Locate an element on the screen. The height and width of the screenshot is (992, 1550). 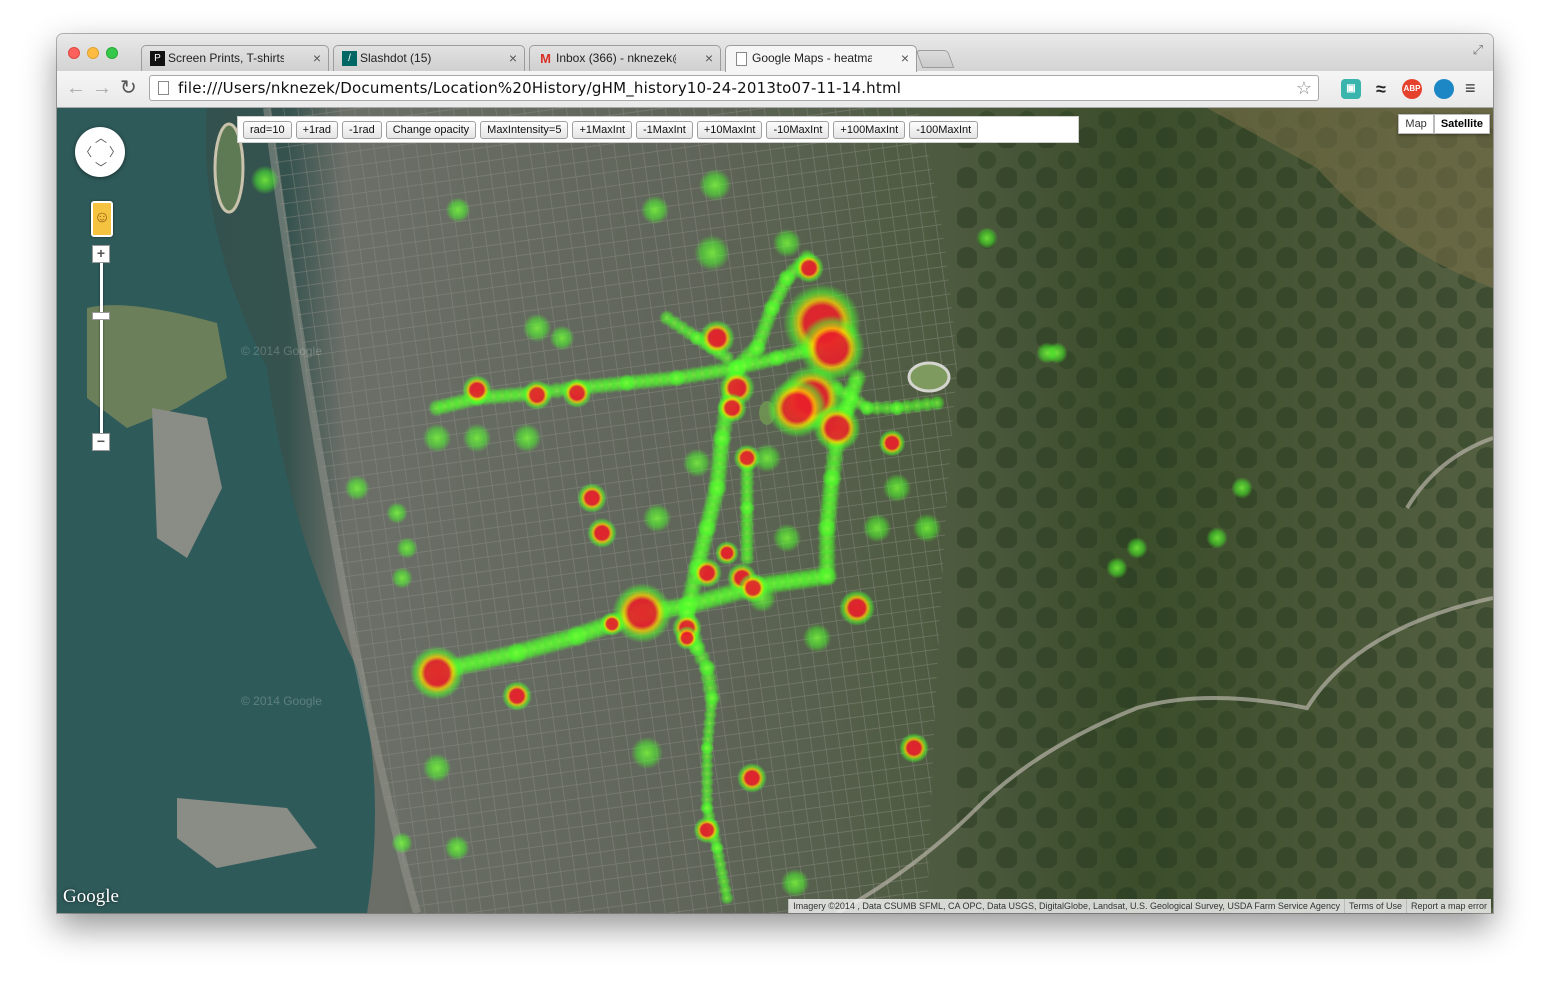
menu-icon: ≡ is located at coordinates (1470, 88).